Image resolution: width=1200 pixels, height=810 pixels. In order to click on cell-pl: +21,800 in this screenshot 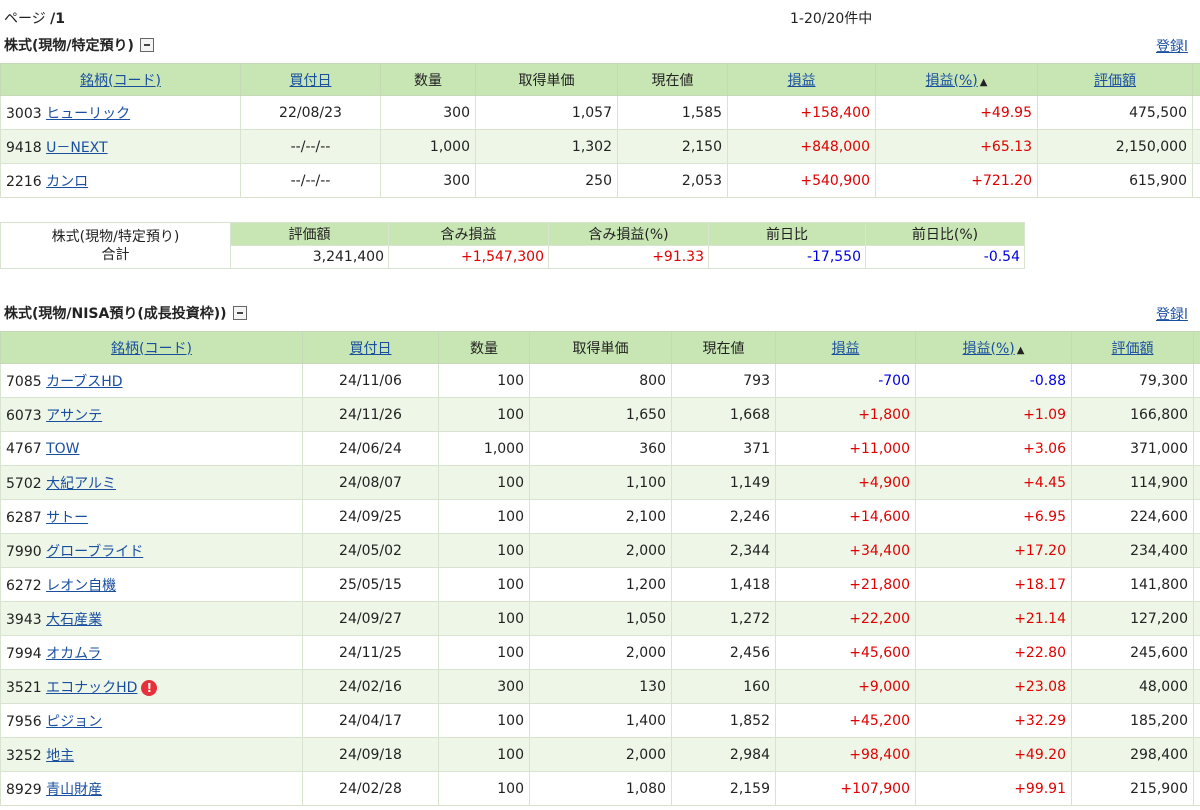, I will do `click(845, 584)`.